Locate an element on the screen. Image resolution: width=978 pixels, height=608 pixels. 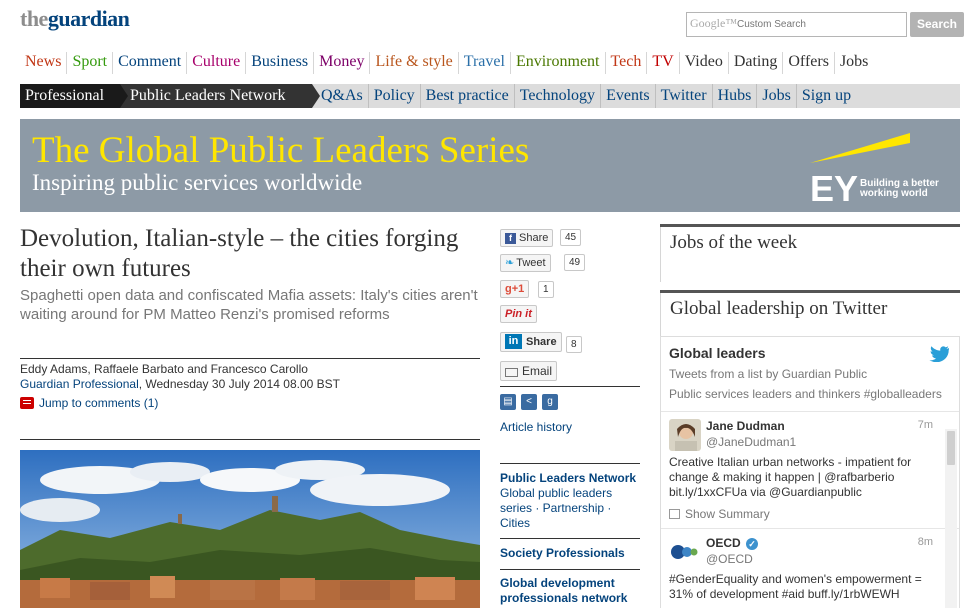
nav-item-dating: Dating is located at coordinates (755, 63).